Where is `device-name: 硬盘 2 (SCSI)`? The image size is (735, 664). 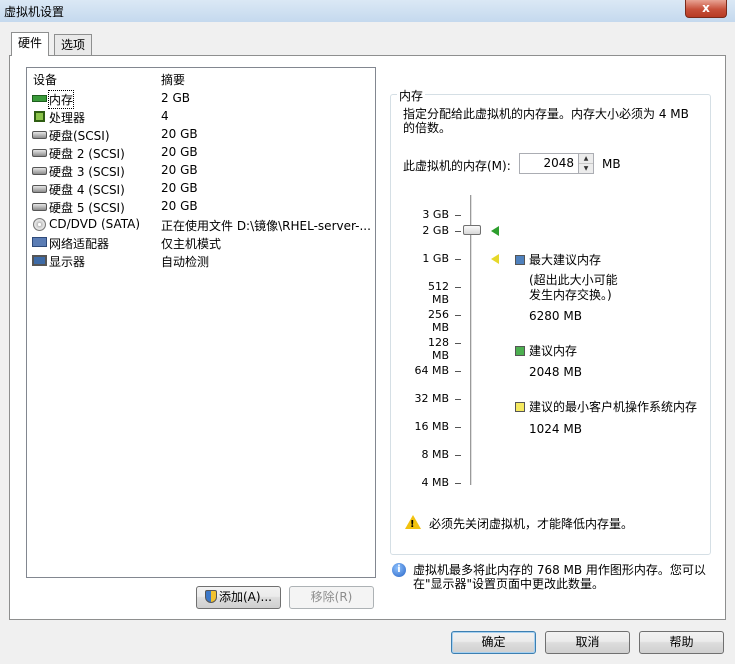
device-name: 硬盘 2 (SCSI) is located at coordinates (87, 154).